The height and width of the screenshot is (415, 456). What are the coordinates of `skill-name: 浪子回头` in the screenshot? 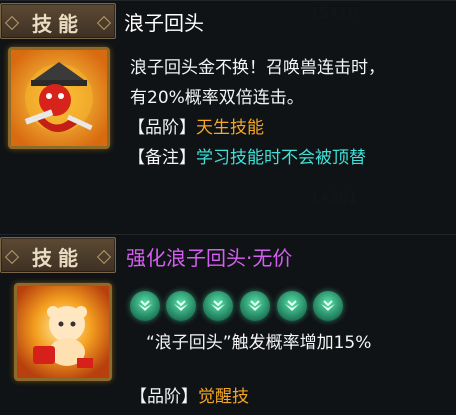 It's located at (164, 23).